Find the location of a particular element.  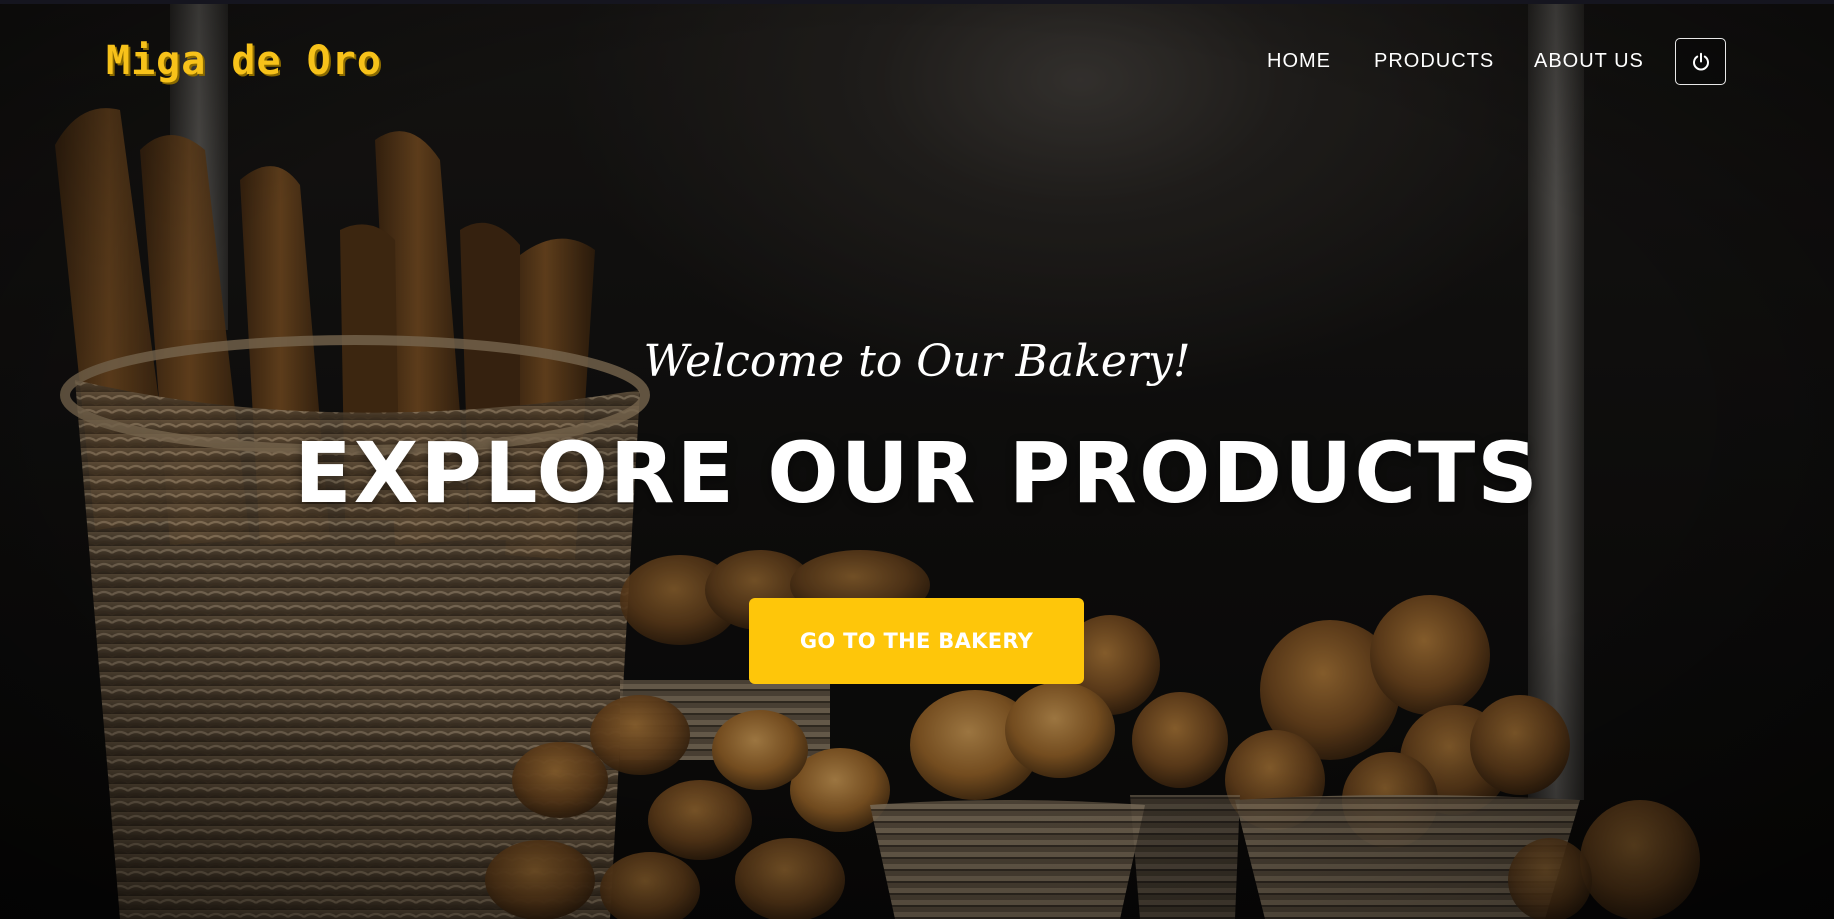

nav-link-products: PRODUCTS is located at coordinates (1434, 61).